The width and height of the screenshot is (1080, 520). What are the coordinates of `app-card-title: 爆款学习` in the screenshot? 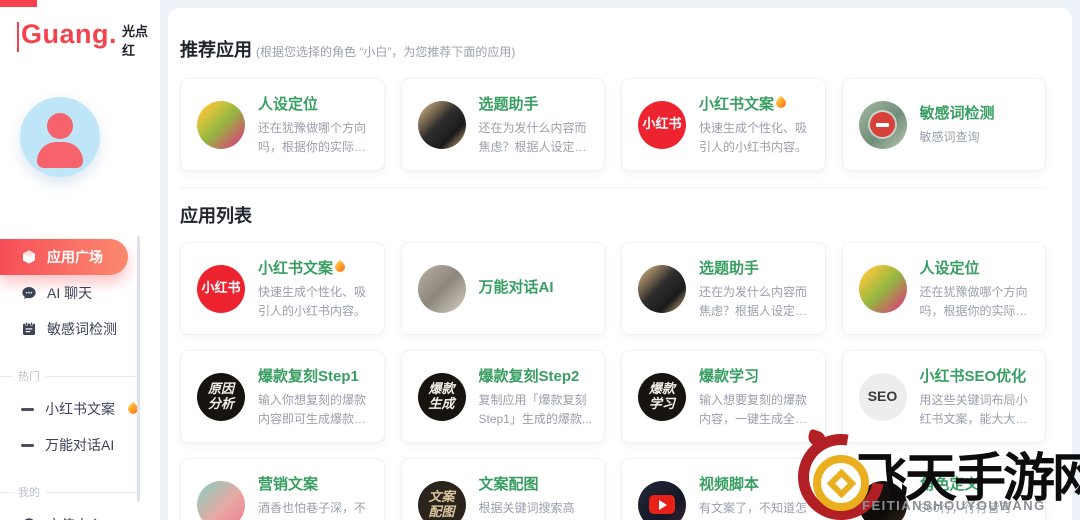 It's located at (729, 376).